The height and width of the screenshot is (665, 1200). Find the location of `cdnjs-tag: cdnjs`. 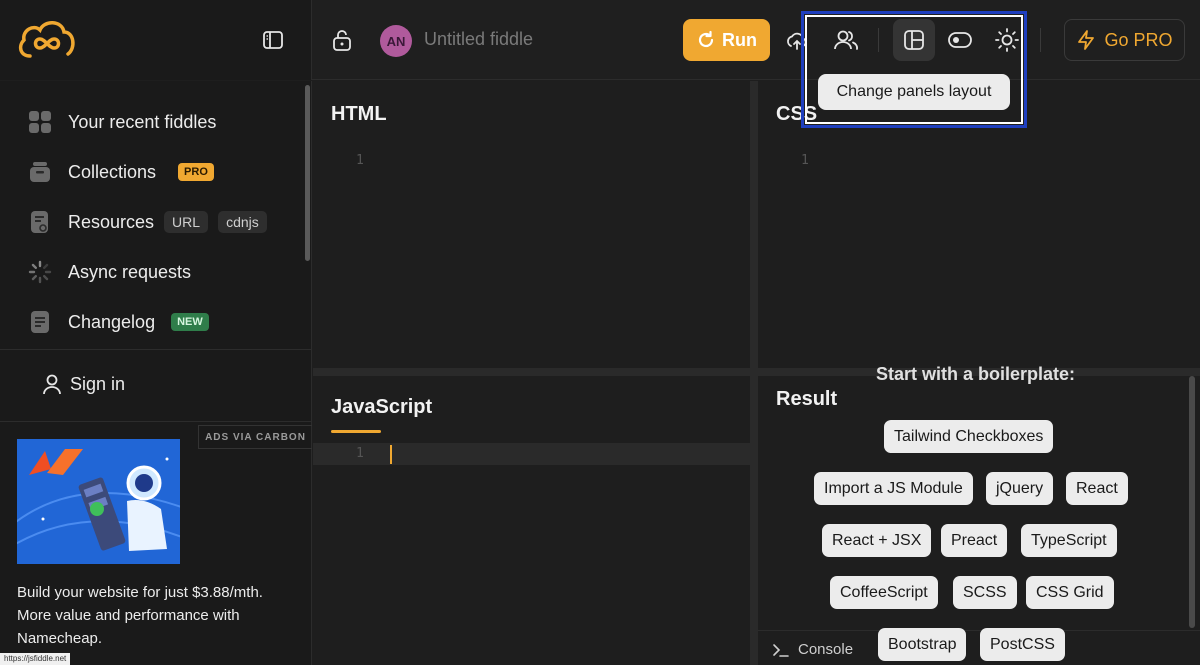

cdnjs-tag: cdnjs is located at coordinates (242, 222).